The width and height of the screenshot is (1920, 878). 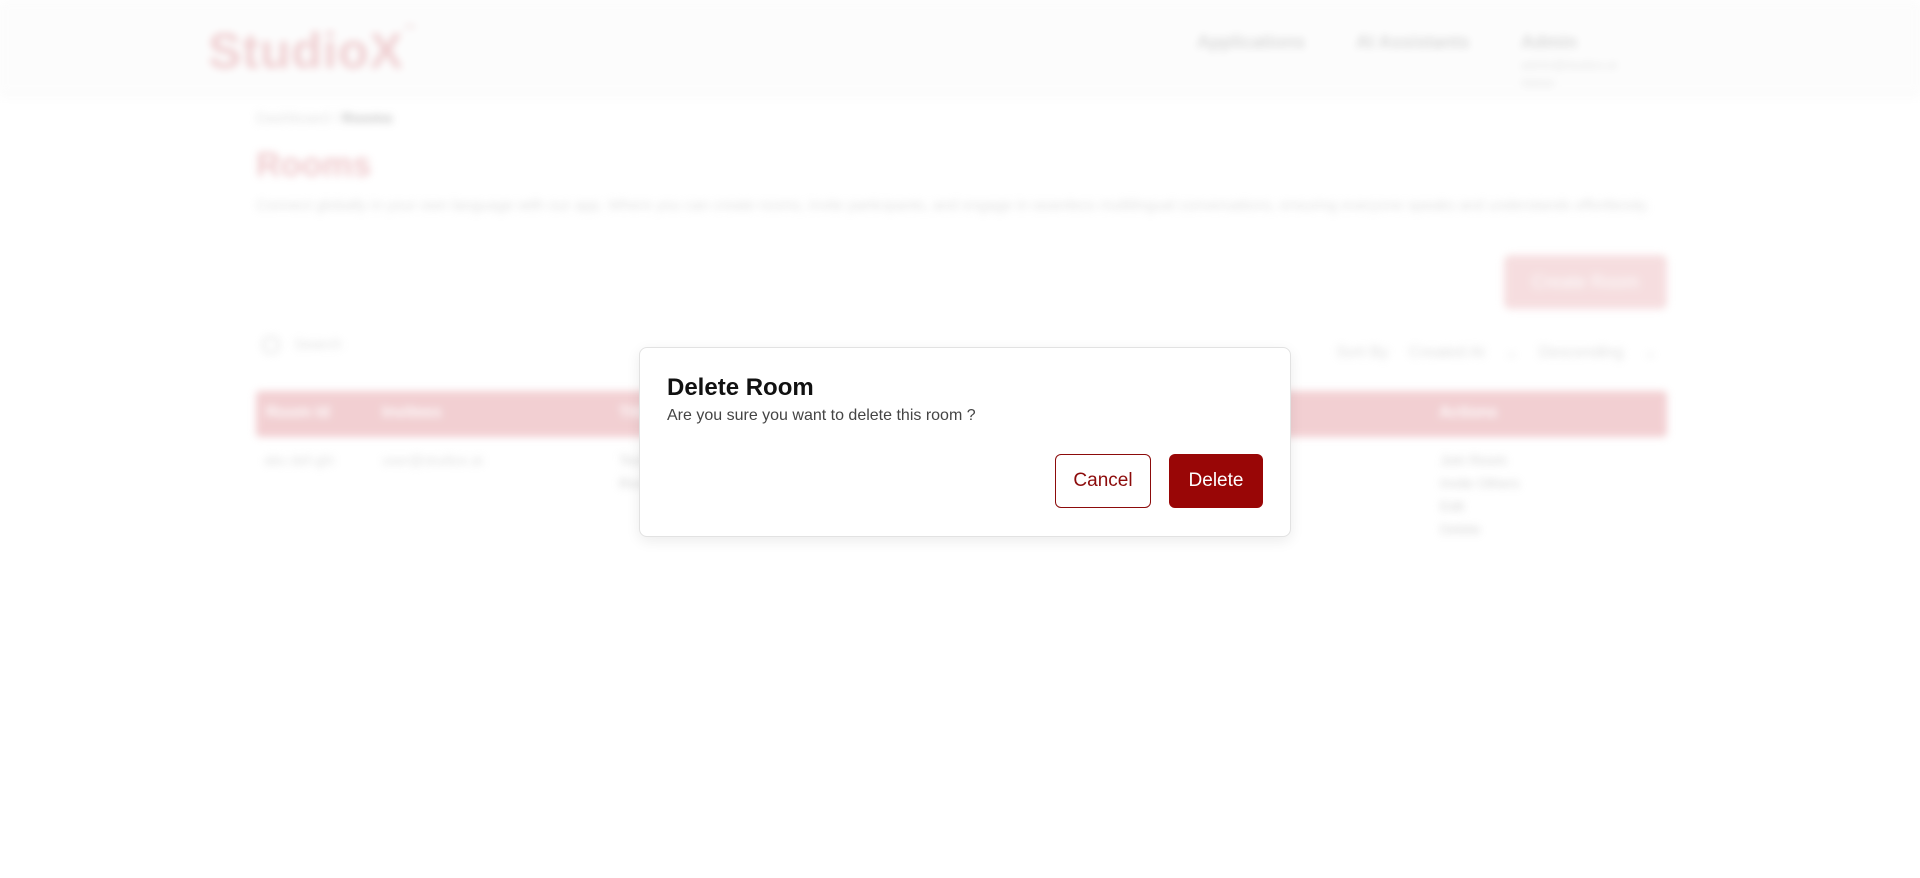 What do you see at coordinates (1581, 352) in the screenshot?
I see `sort-order-select: Descending` at bounding box center [1581, 352].